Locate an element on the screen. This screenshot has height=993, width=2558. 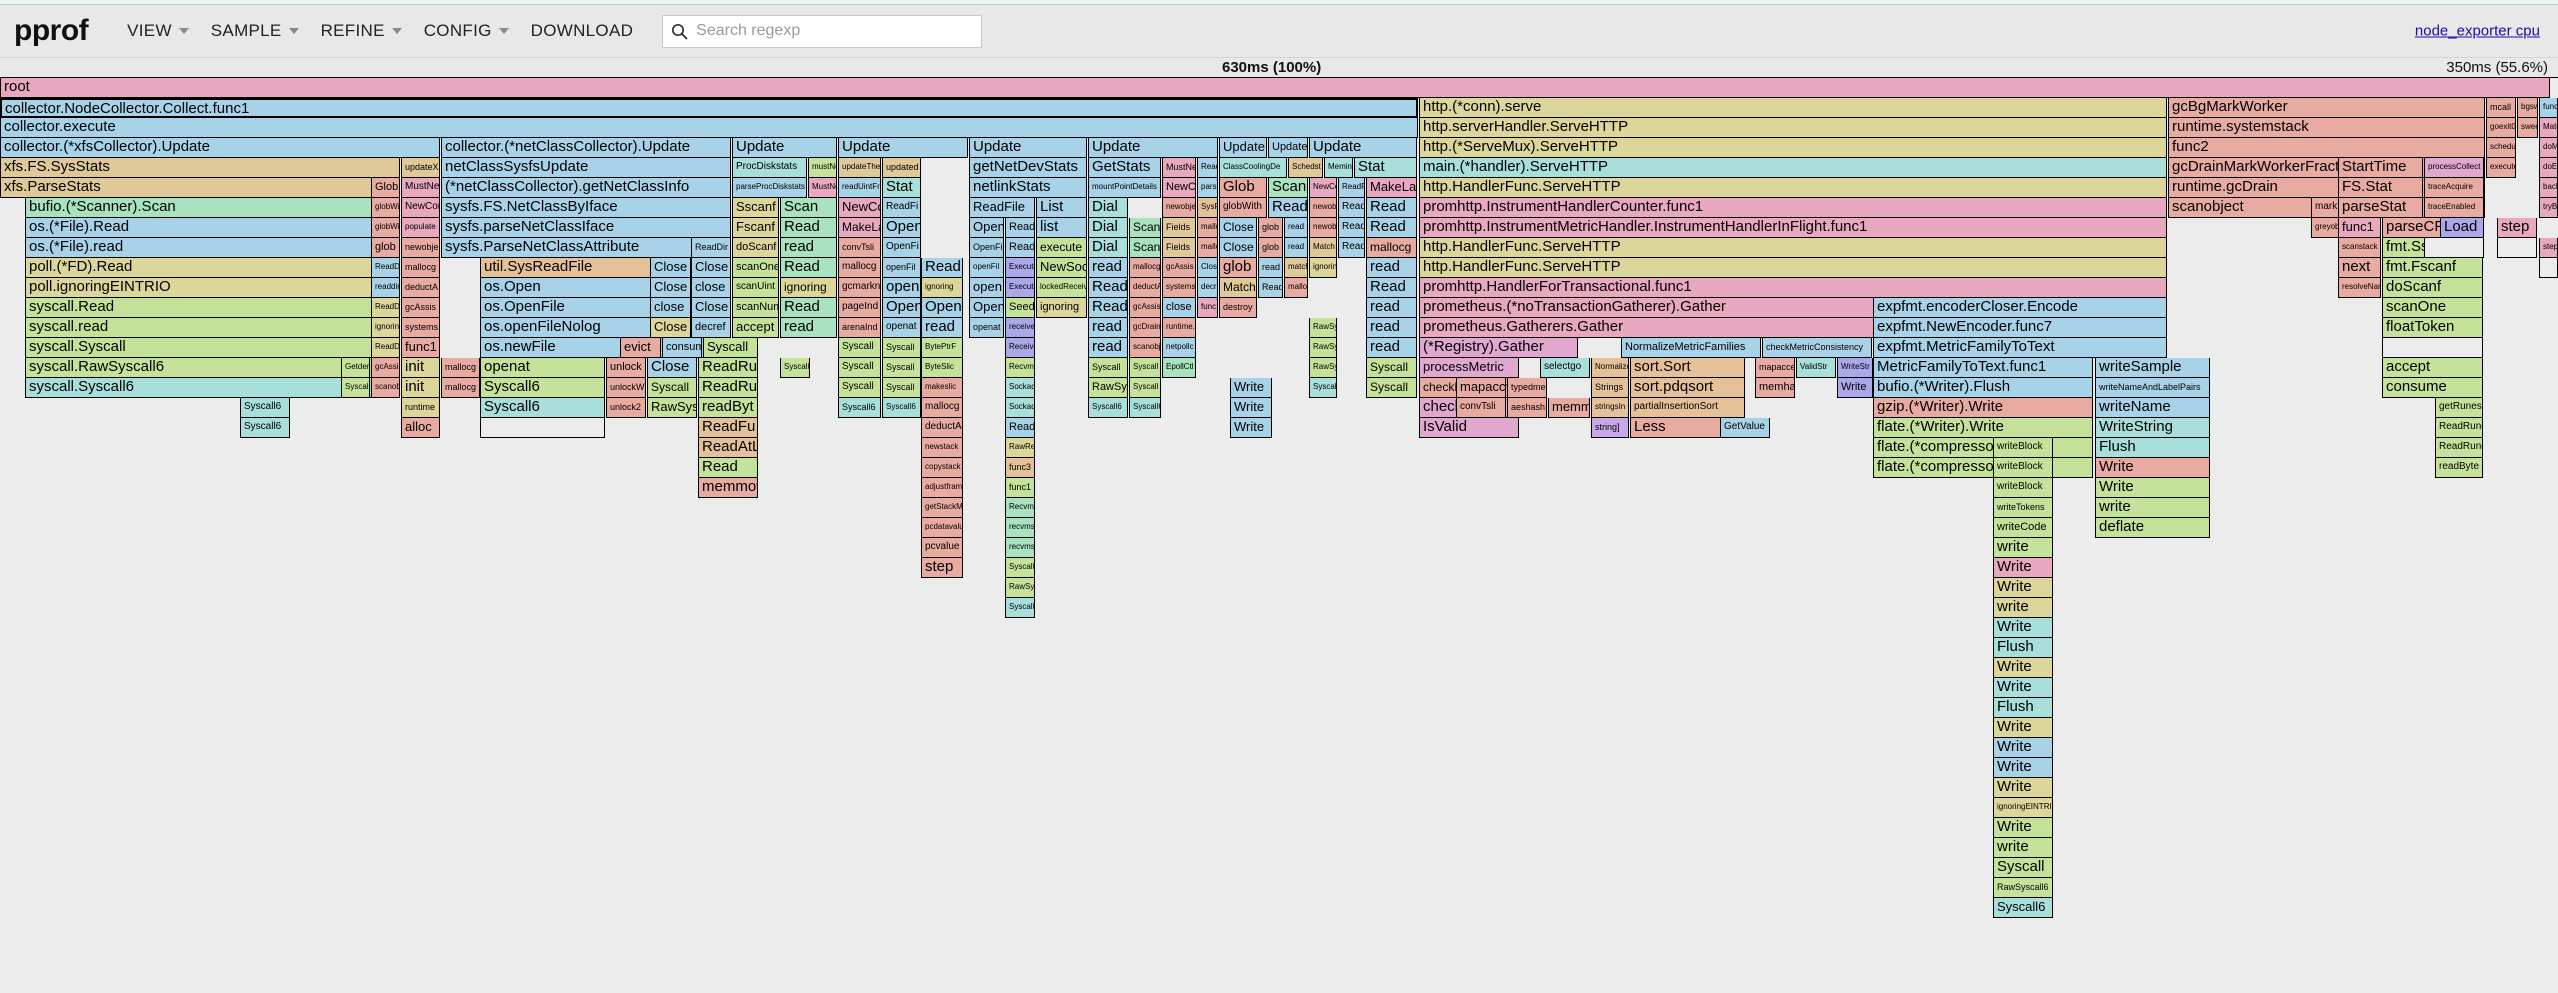
flame-frame: Stat is located at coordinates (901, 188).